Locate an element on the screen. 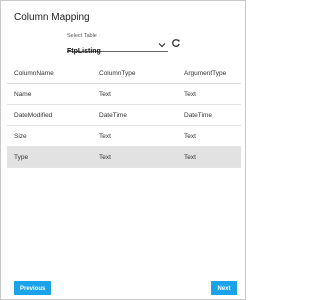 This screenshot has width=320, height=300. next-button: Next is located at coordinates (224, 288).